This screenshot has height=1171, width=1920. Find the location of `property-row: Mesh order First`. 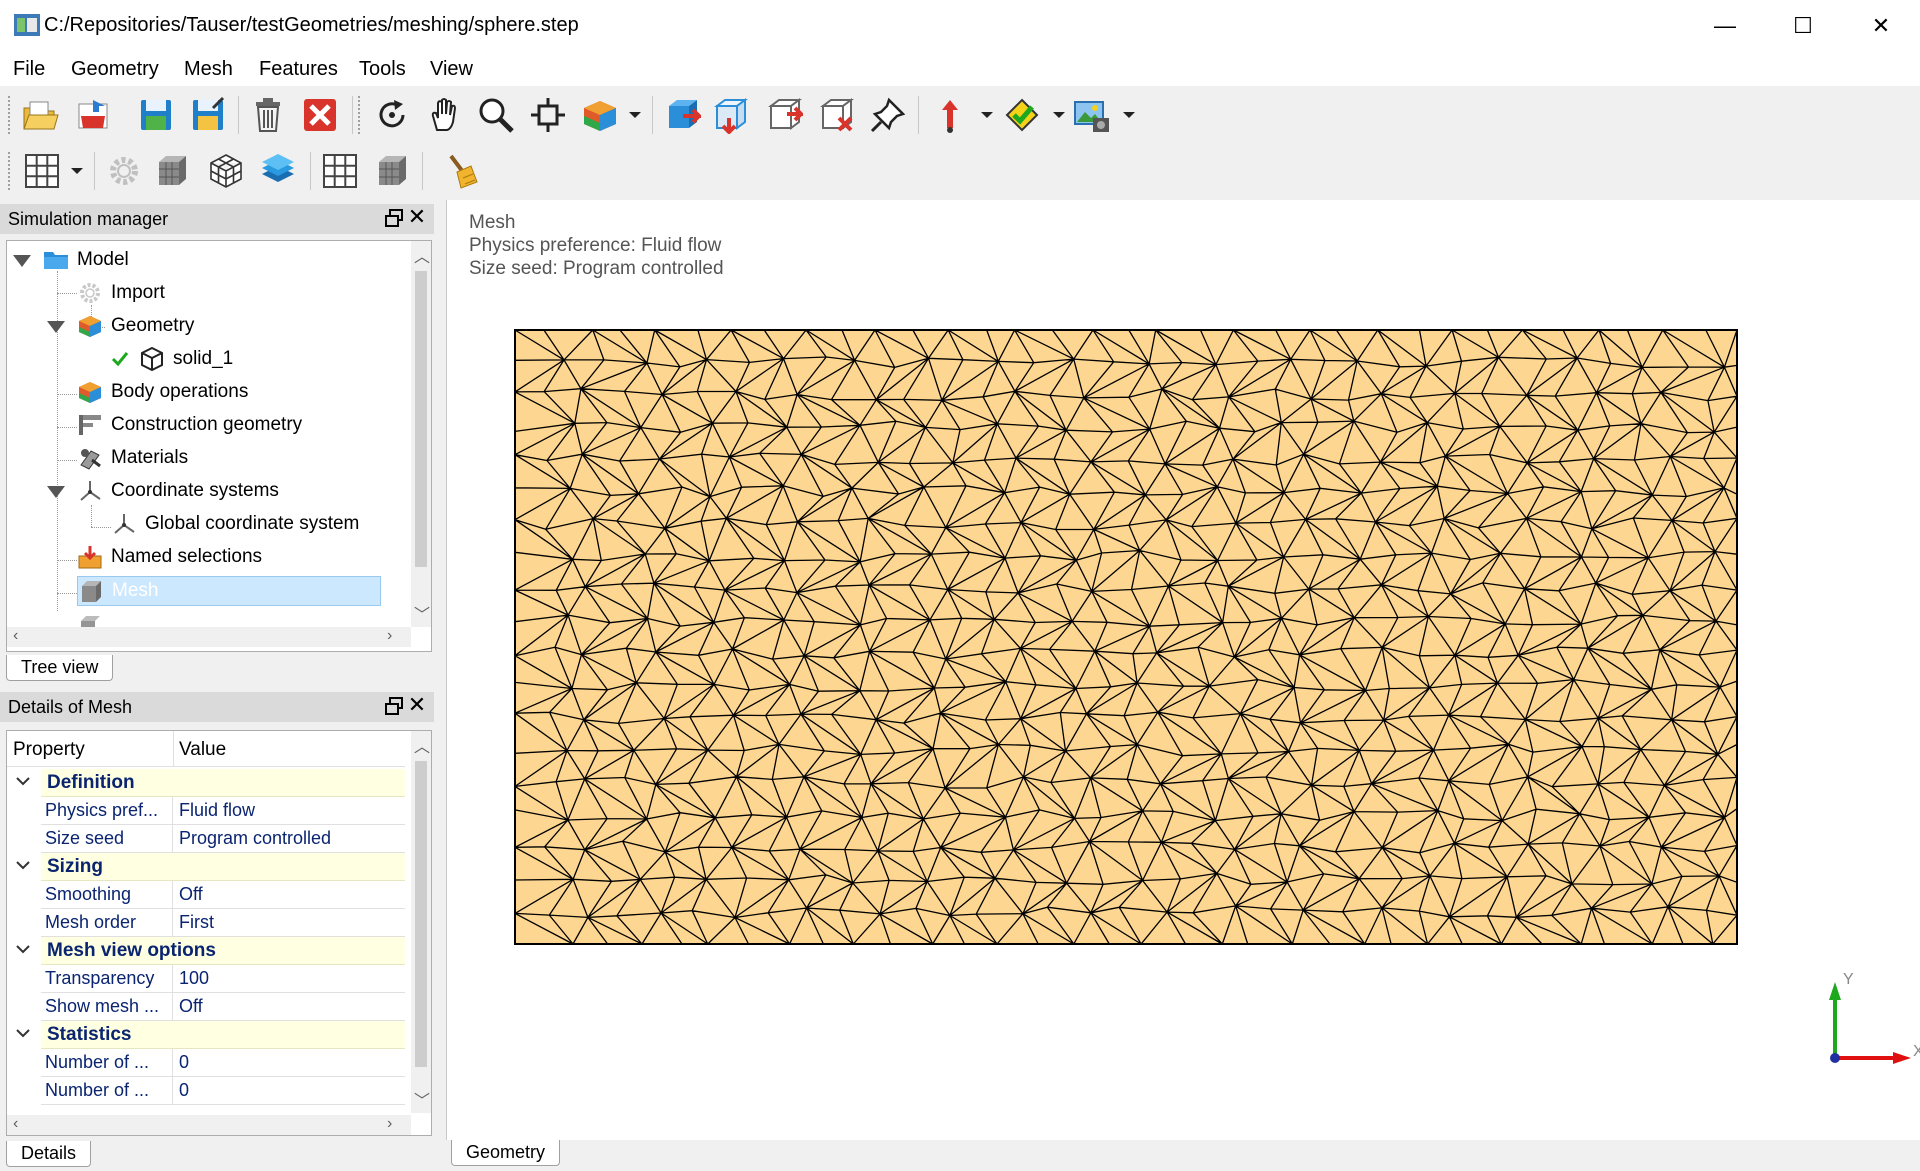

property-row: Mesh order First is located at coordinates (223, 923).